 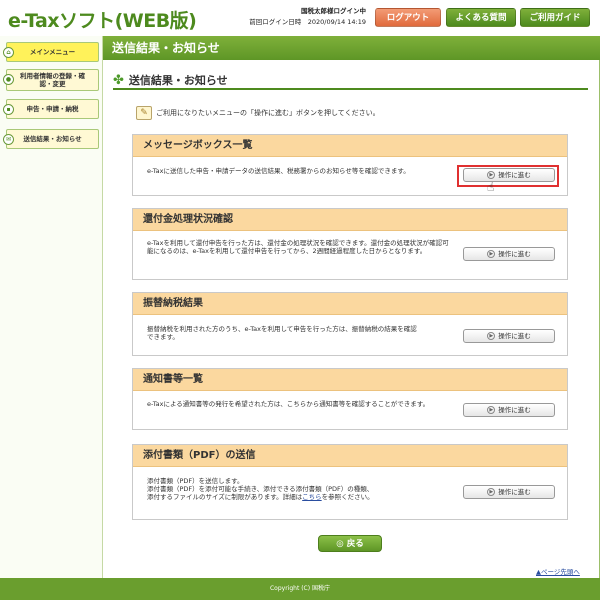 What do you see at coordinates (118, 80) in the screenshot?
I see `clover-icon: ✤` at bounding box center [118, 80].